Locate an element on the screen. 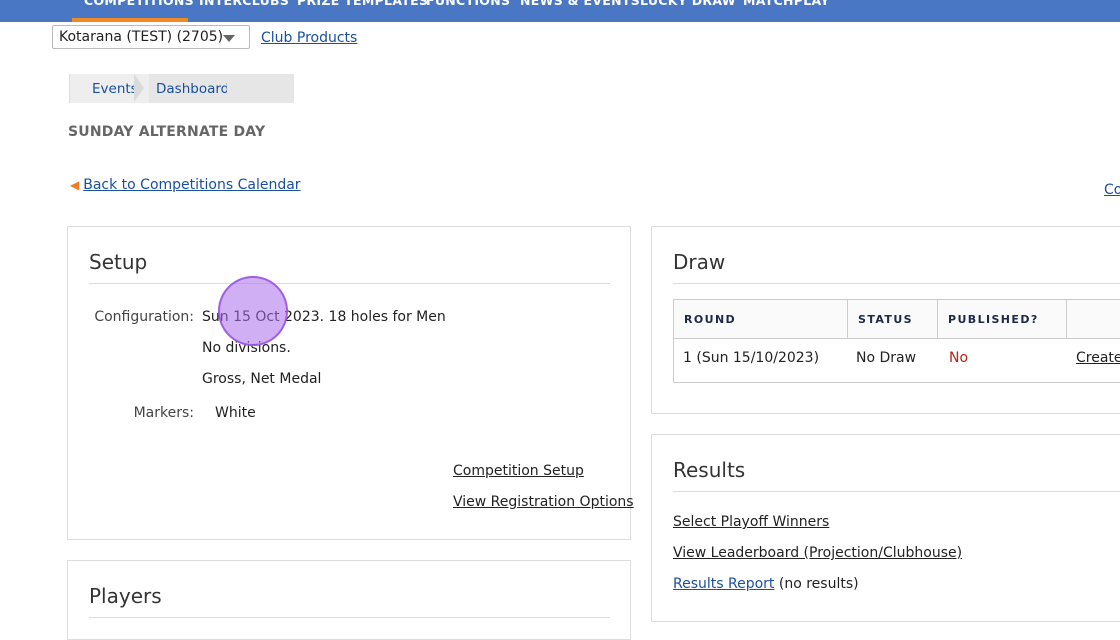 This screenshot has height=640, width=1120. view-registration-options-link: View Registration Options is located at coordinates (543, 502).